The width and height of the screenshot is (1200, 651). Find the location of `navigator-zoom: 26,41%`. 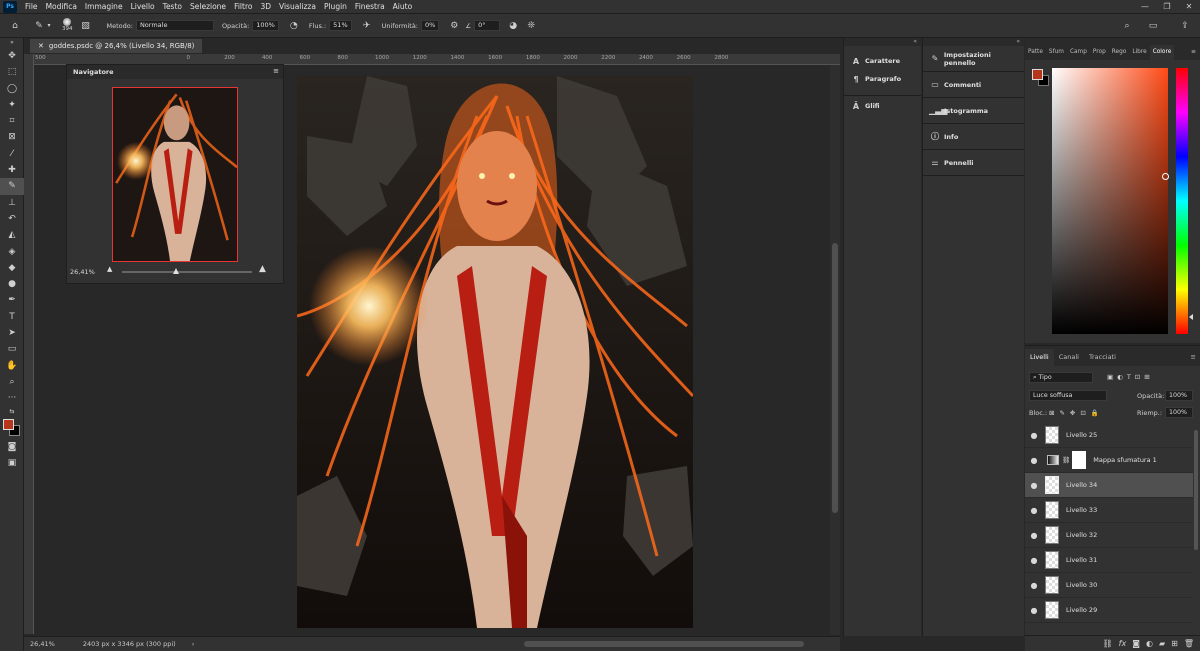

navigator-zoom: 26,41% is located at coordinates (82, 272).